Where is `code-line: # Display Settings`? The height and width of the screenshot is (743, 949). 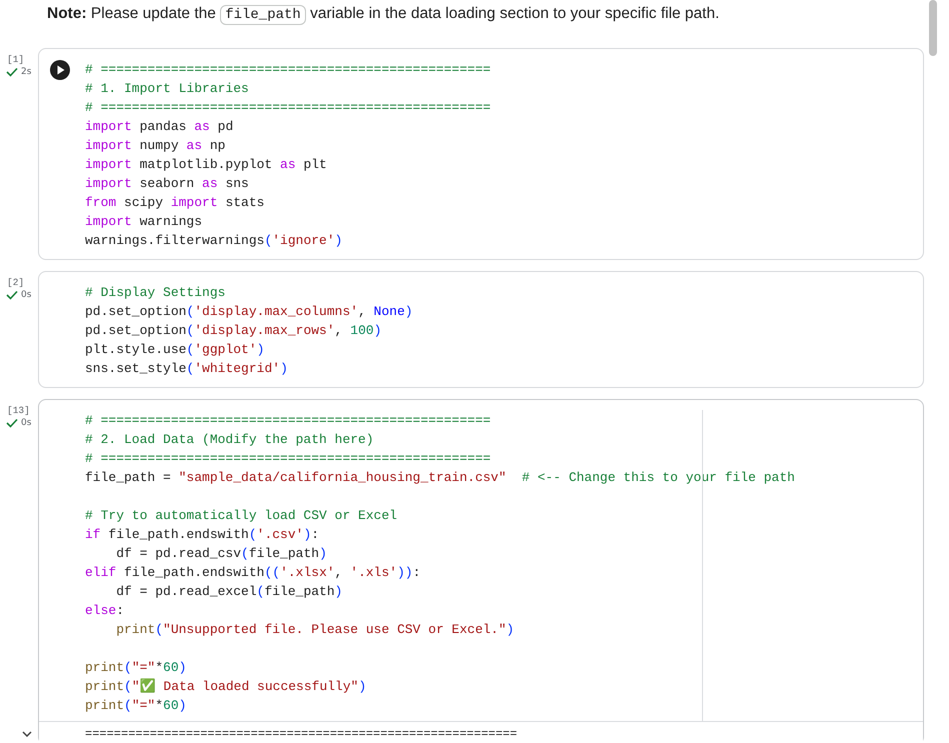
code-line: # Display Settings is located at coordinates (155, 293).